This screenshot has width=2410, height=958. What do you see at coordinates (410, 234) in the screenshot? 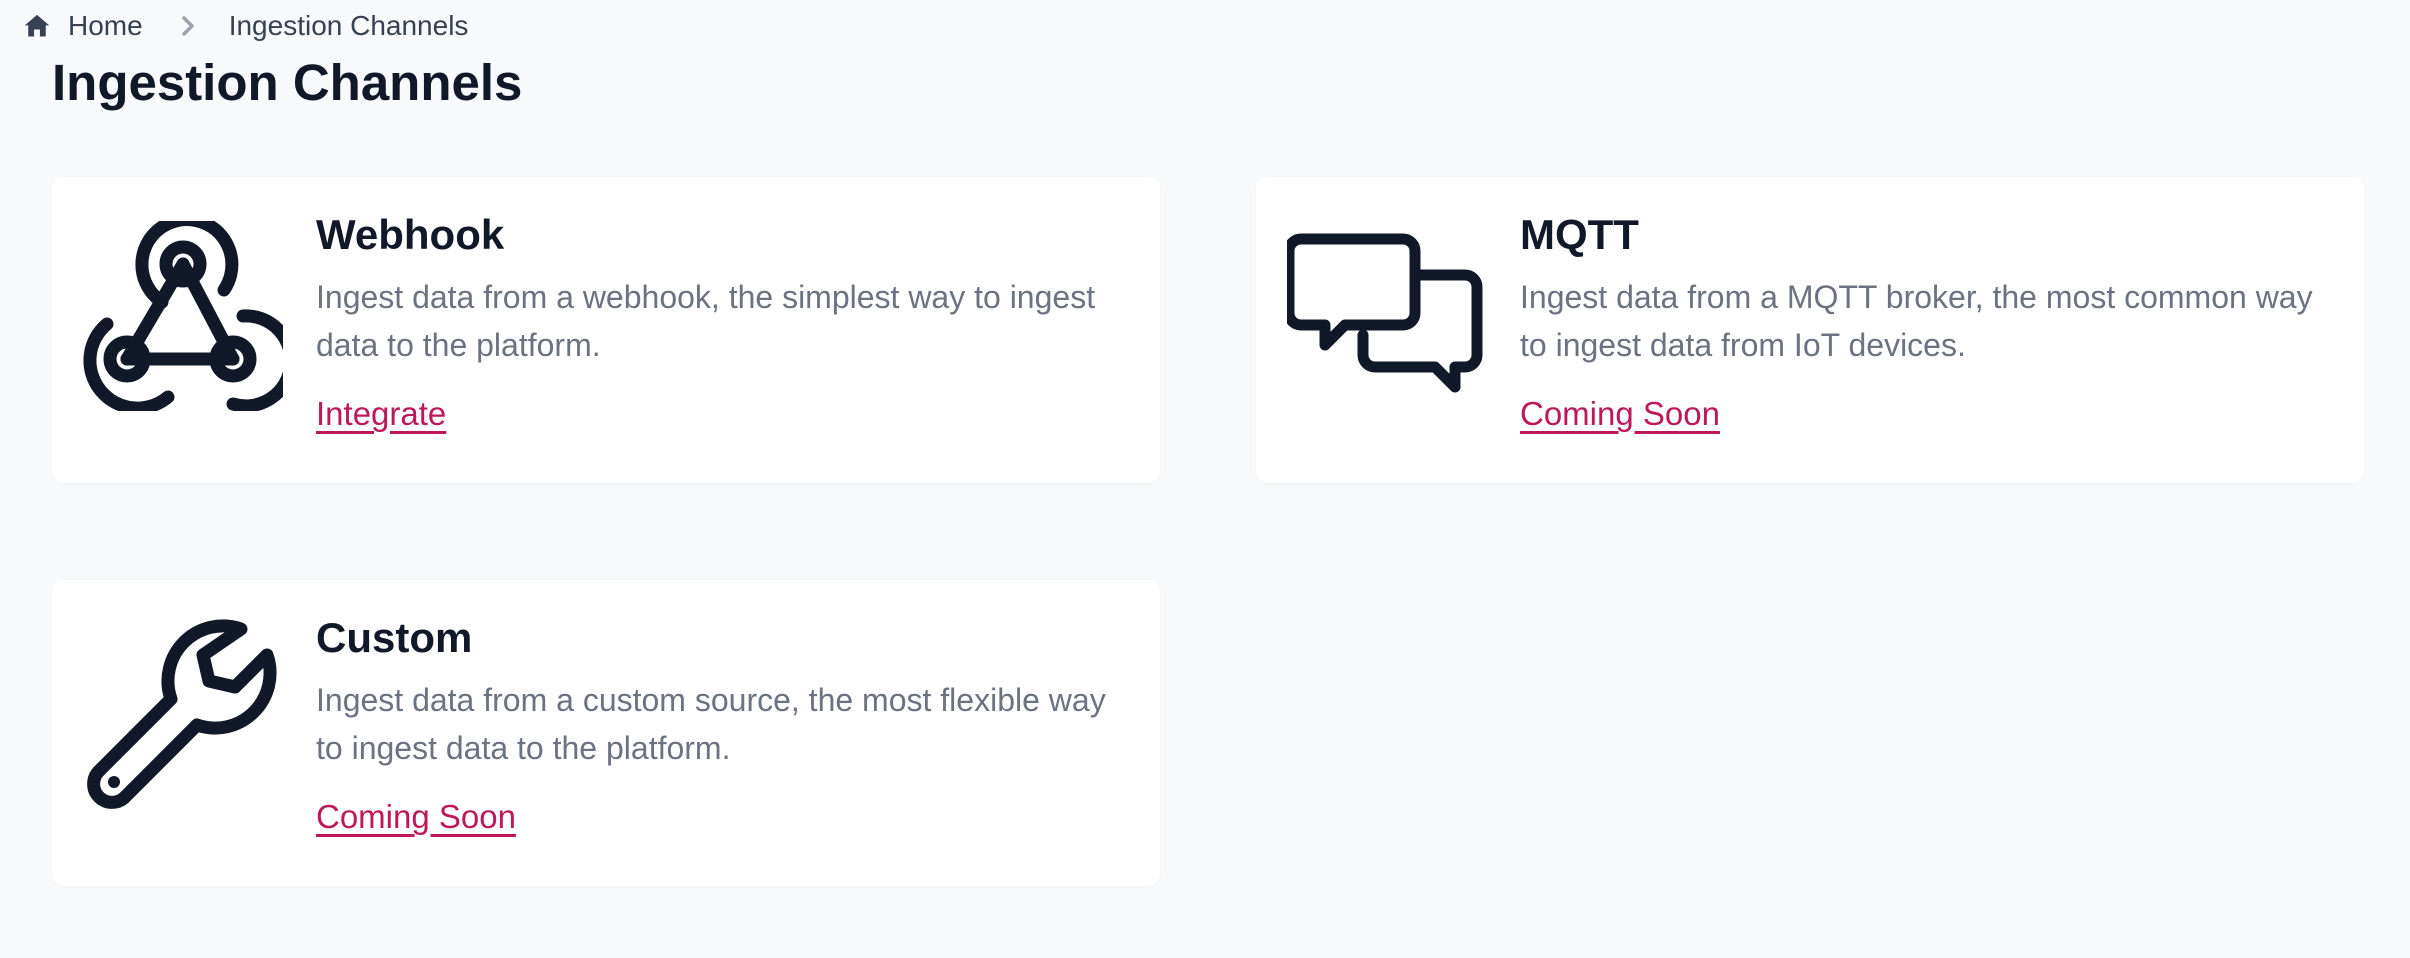
I see `channel-title: Webhook` at bounding box center [410, 234].